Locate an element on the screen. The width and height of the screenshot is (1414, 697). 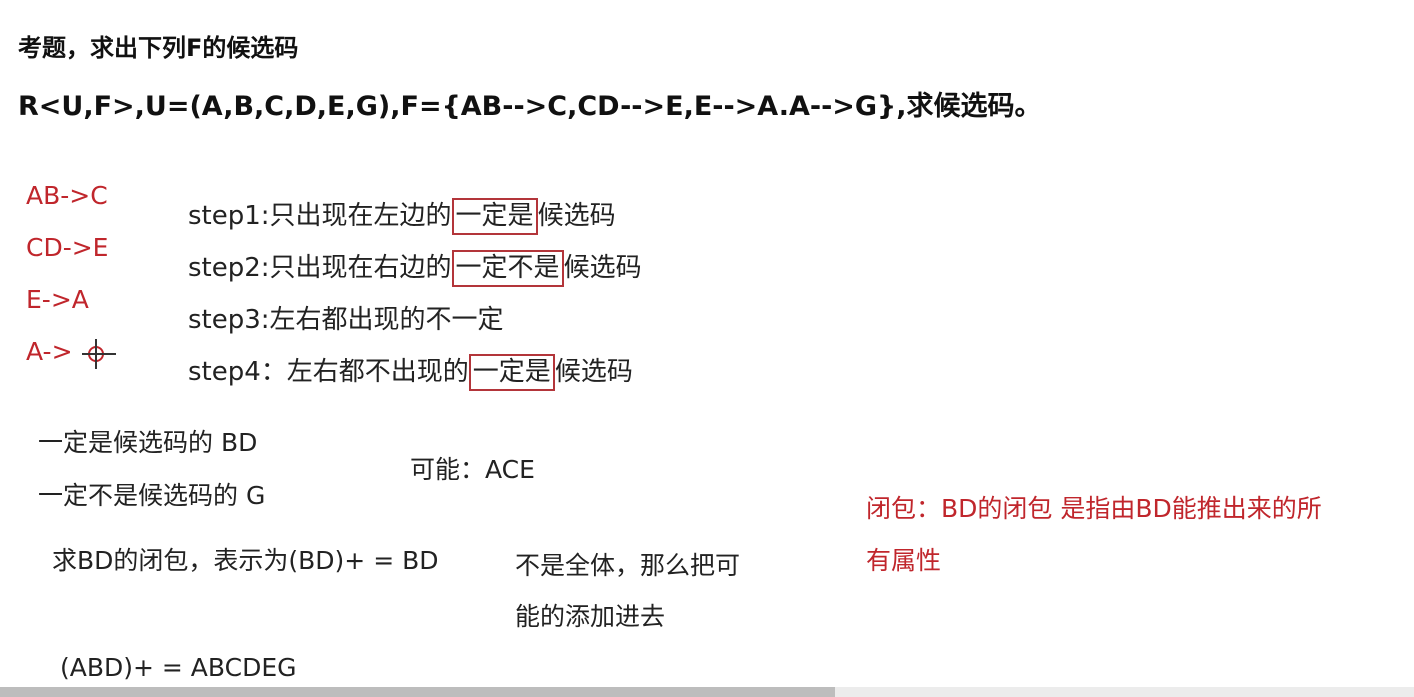
not-all-text-line1: 不是全体，那么把可 is located at coordinates (628, 565).